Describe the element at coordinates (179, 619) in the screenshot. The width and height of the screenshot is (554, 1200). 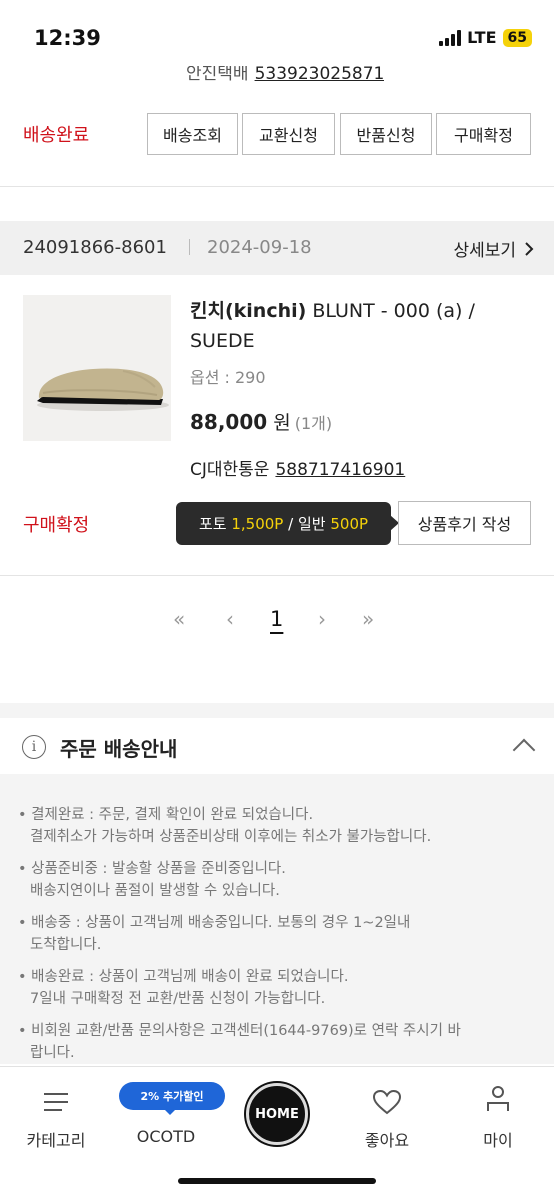
I see `first-page-button: «` at that location.